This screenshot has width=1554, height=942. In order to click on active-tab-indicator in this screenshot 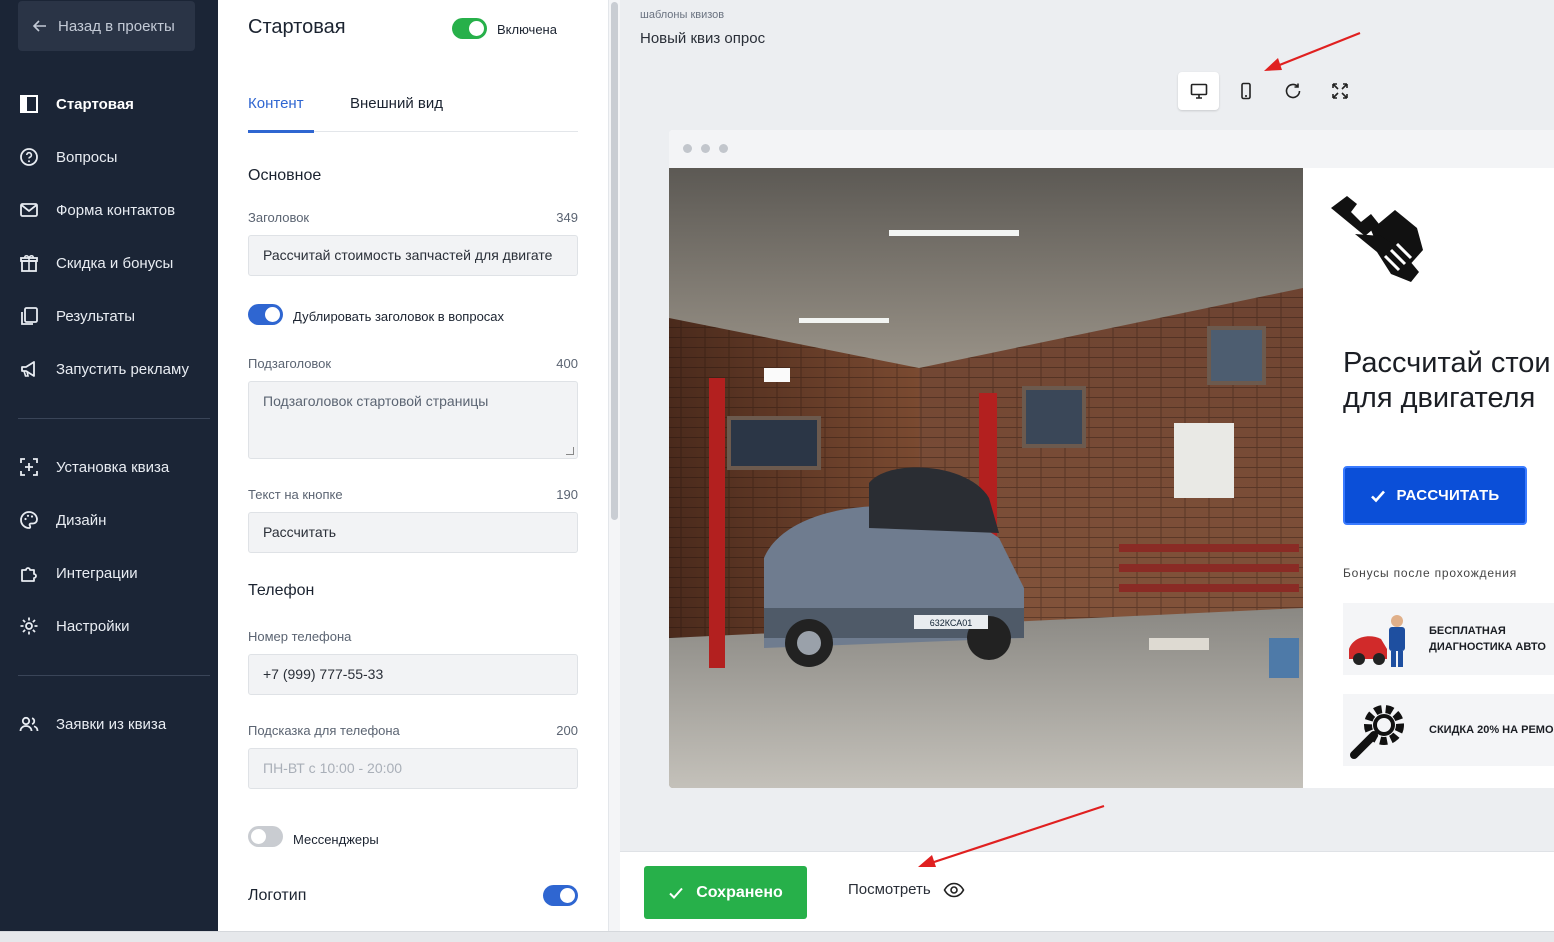, I will do `click(281, 131)`.